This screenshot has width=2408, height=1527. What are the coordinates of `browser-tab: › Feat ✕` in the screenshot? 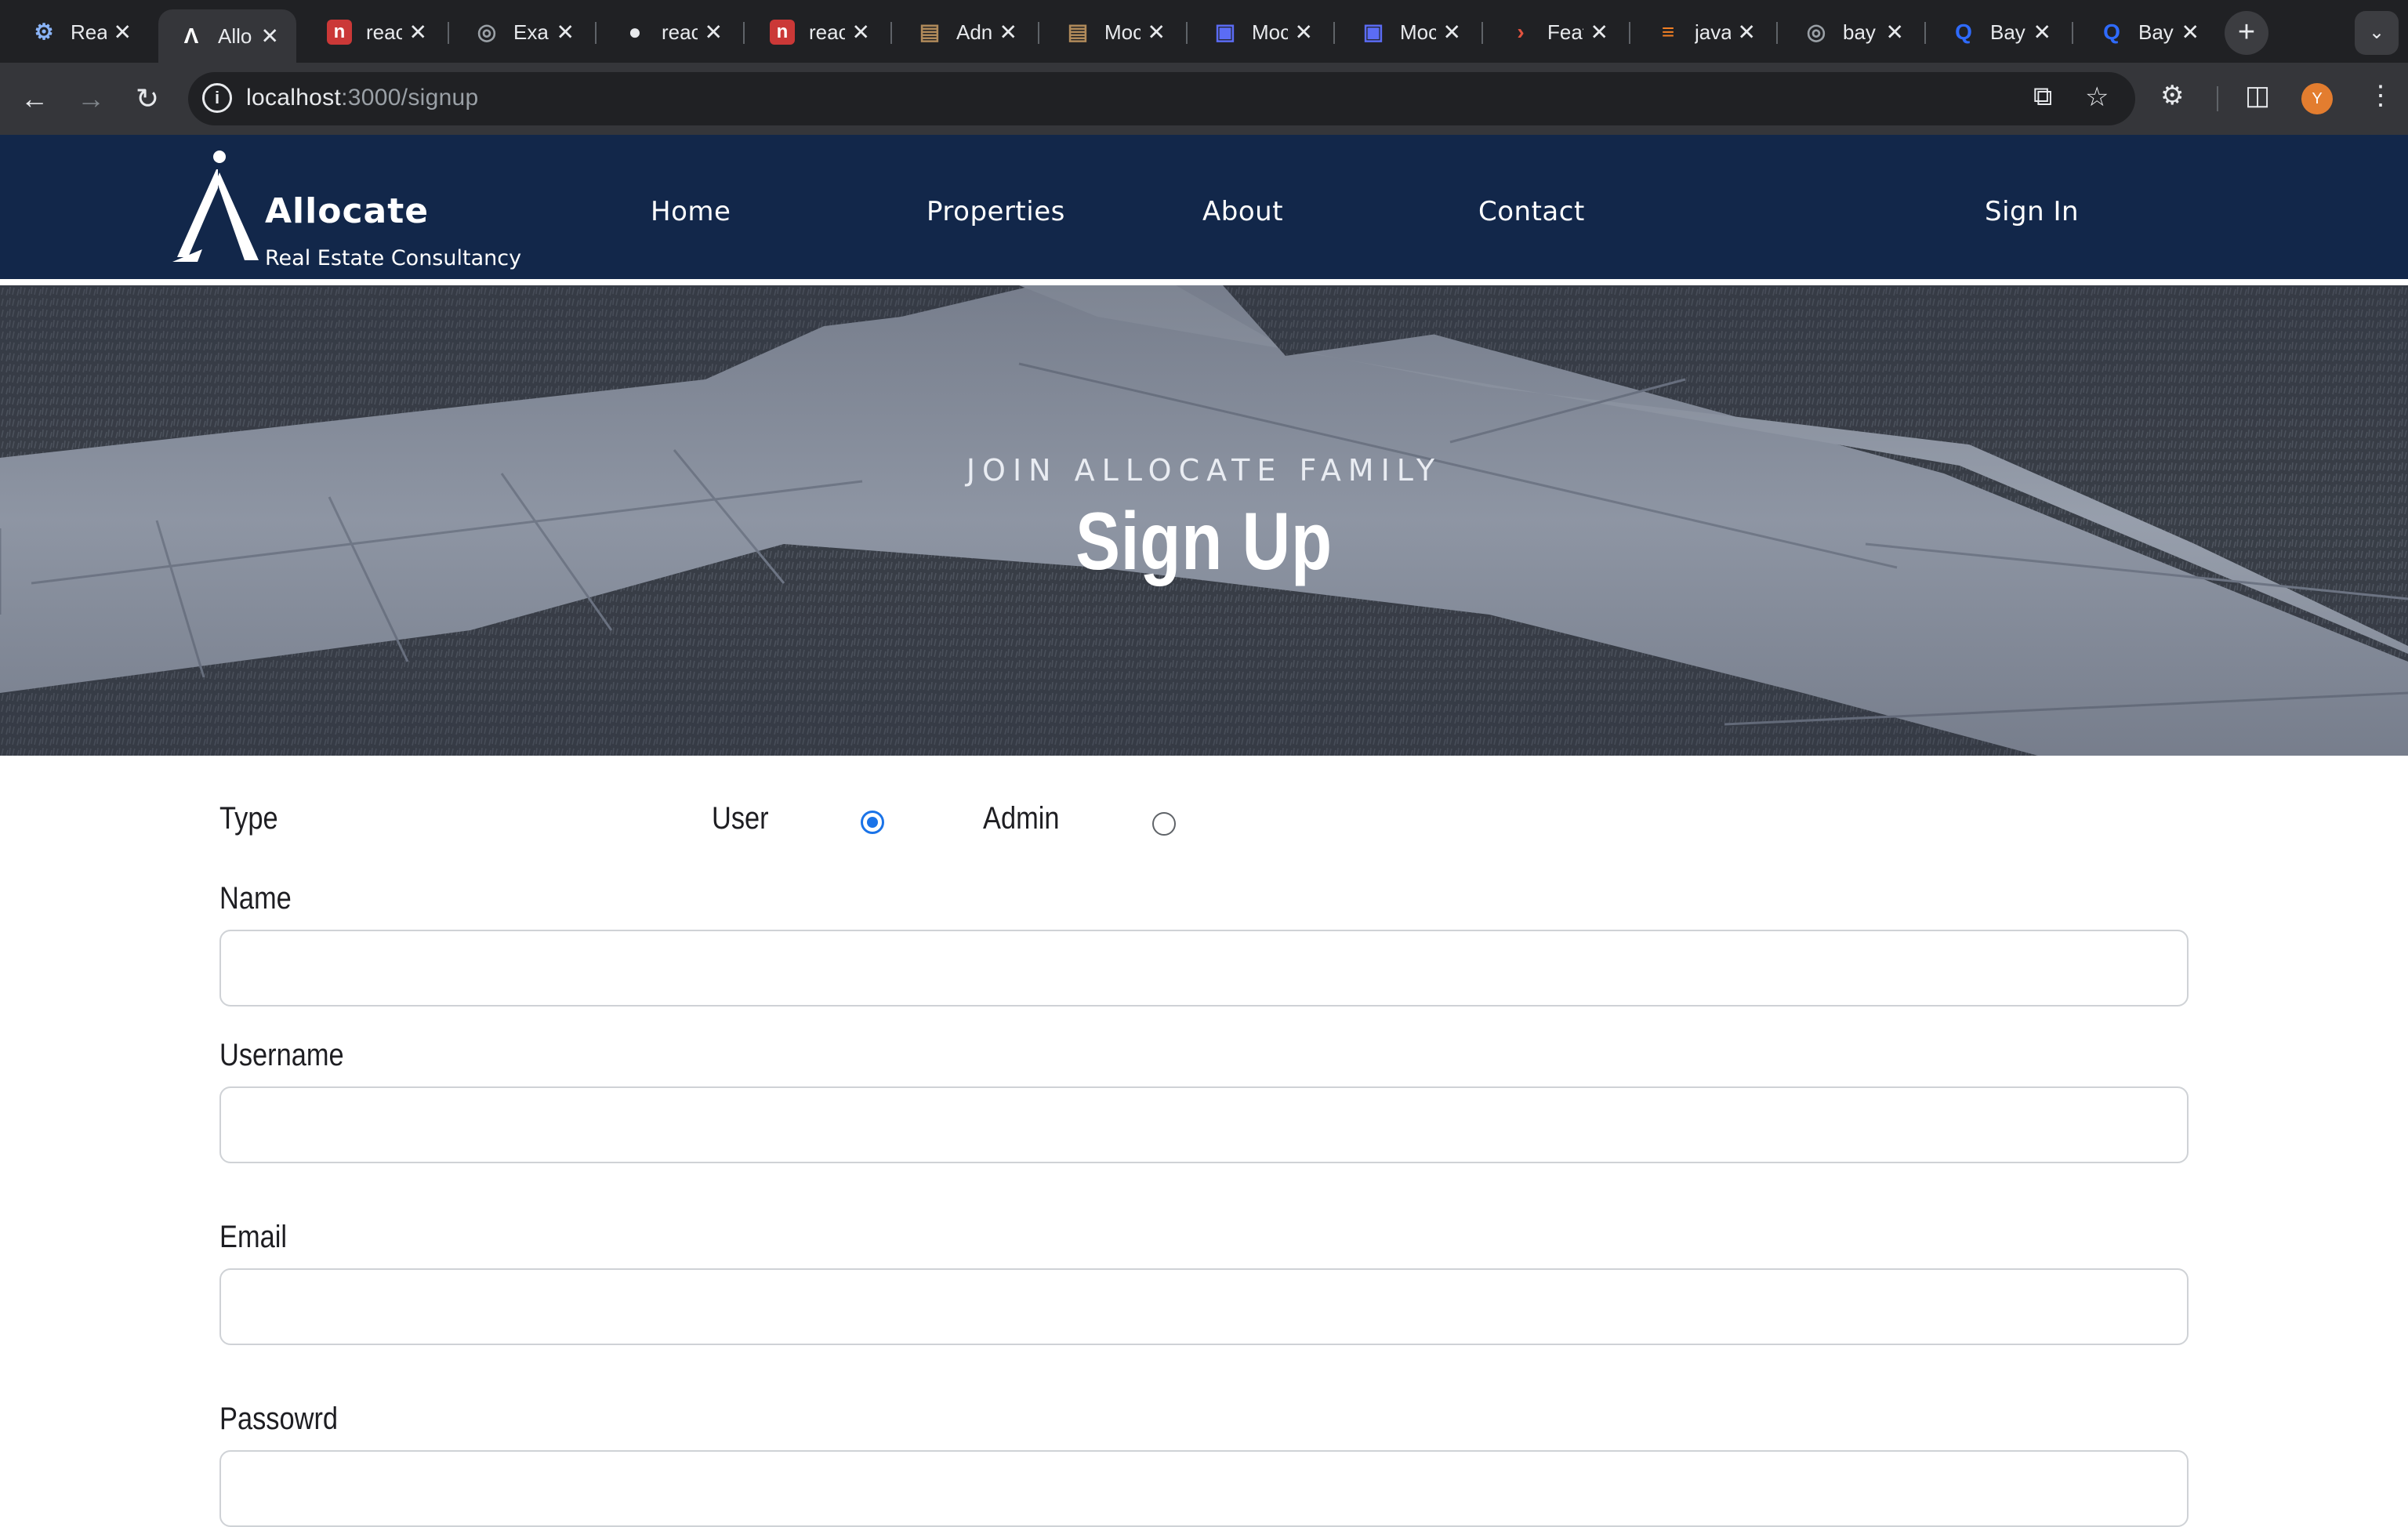 It's located at (1557, 32).